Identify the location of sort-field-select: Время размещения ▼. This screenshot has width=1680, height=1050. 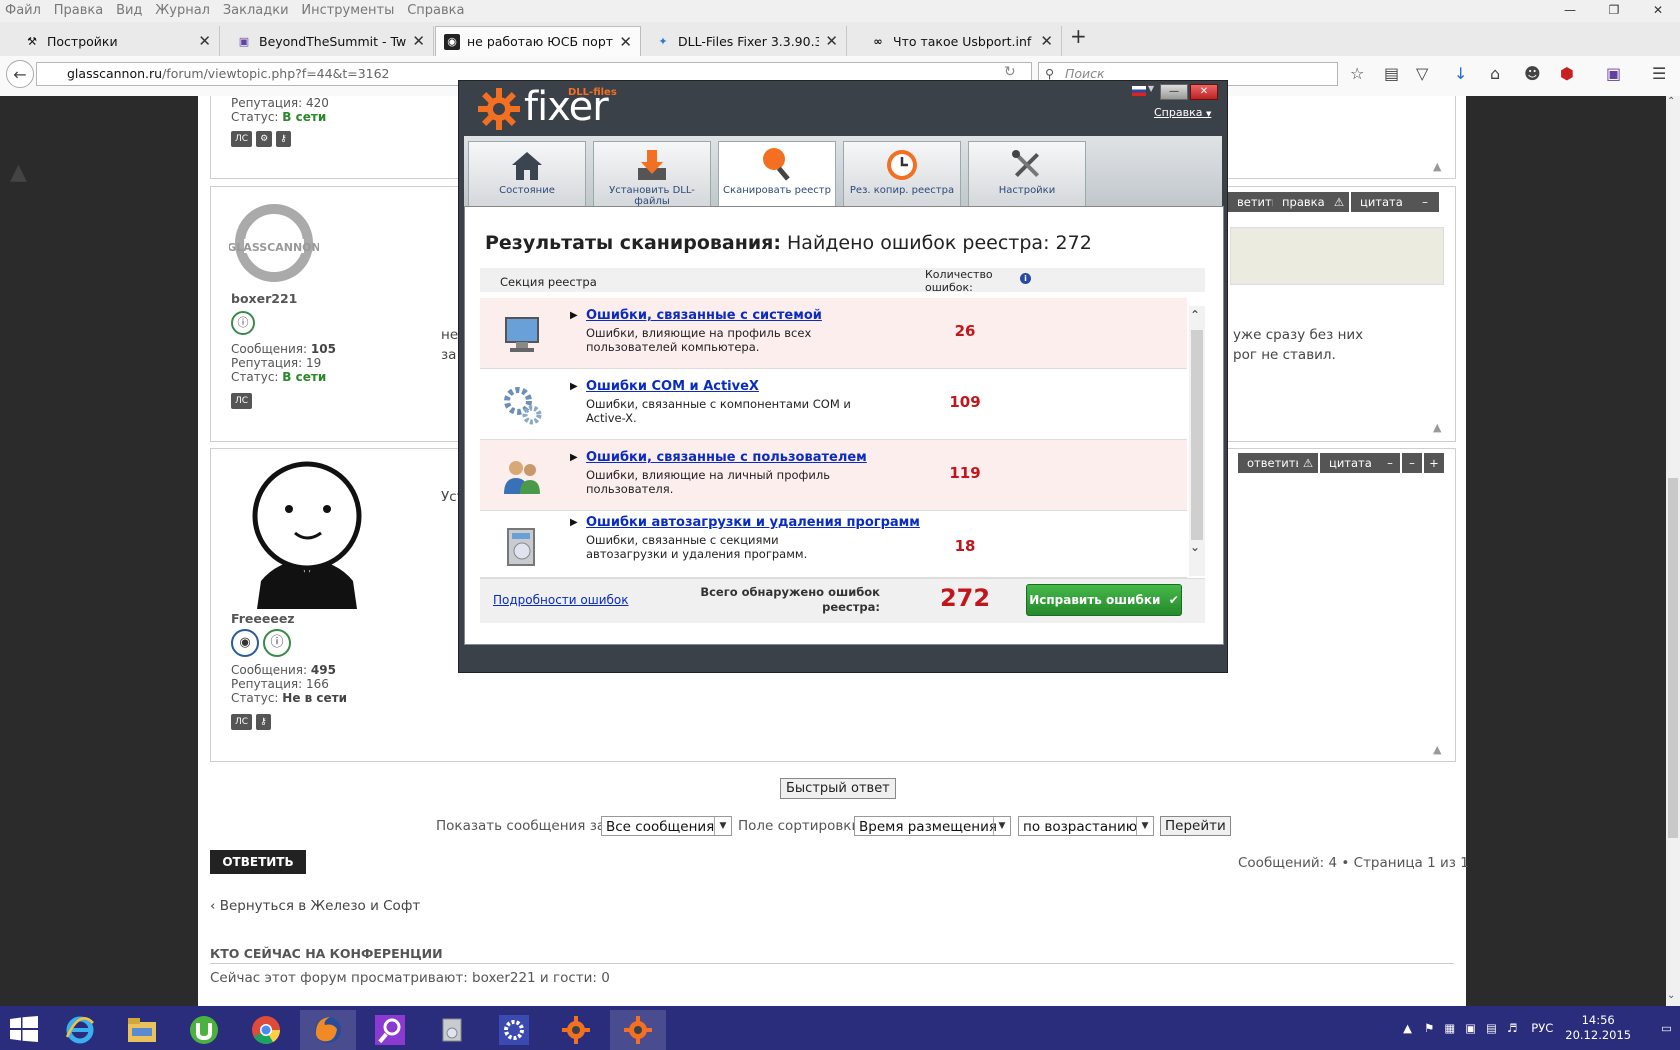
(932, 826).